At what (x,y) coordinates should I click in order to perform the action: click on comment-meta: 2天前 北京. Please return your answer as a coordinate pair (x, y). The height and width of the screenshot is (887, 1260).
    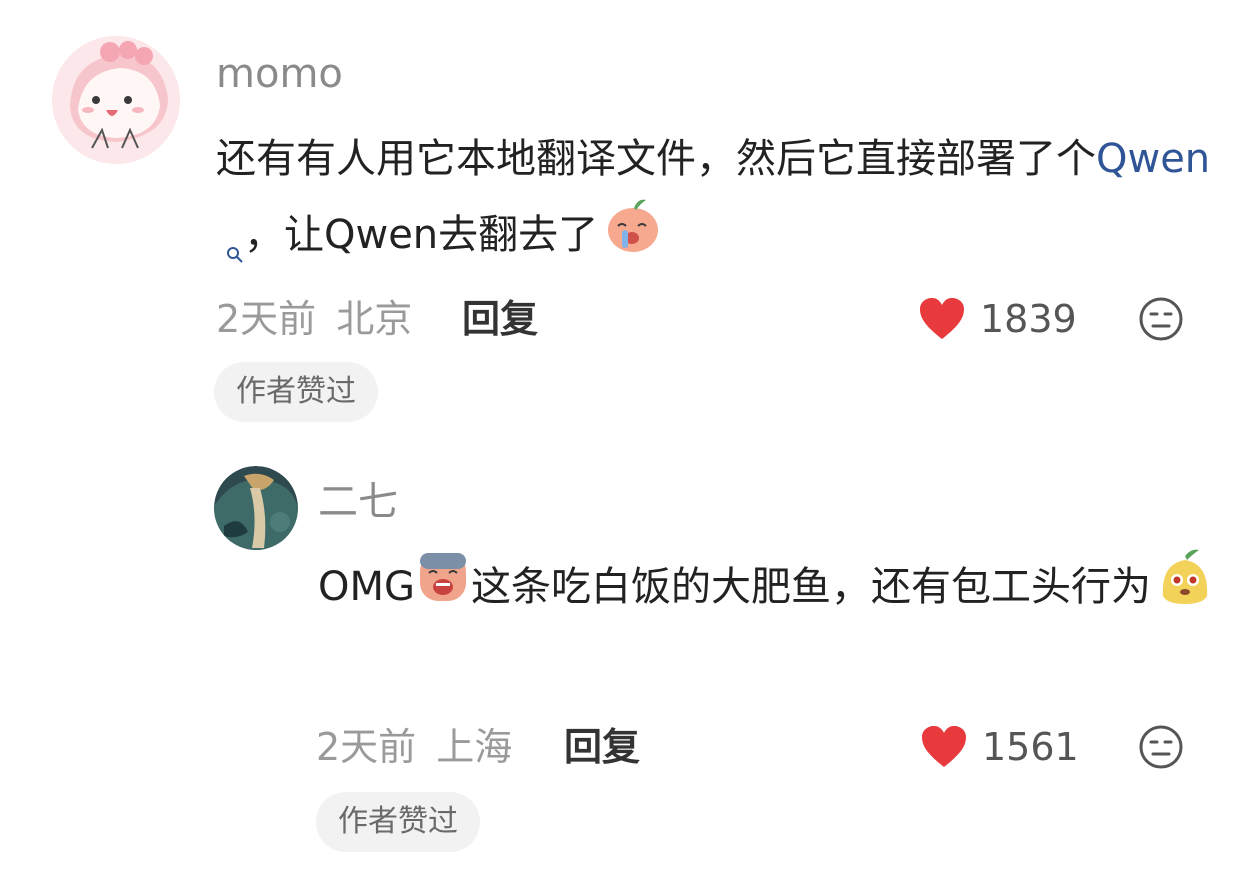
    Looking at the image, I should click on (314, 319).